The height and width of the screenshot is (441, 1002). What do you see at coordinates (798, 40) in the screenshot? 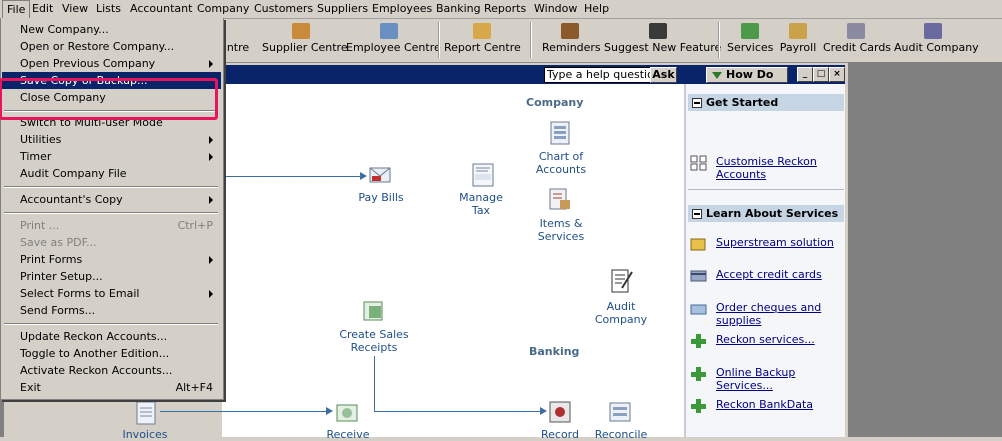
I see `toolbar-payroll: Payroll` at bounding box center [798, 40].